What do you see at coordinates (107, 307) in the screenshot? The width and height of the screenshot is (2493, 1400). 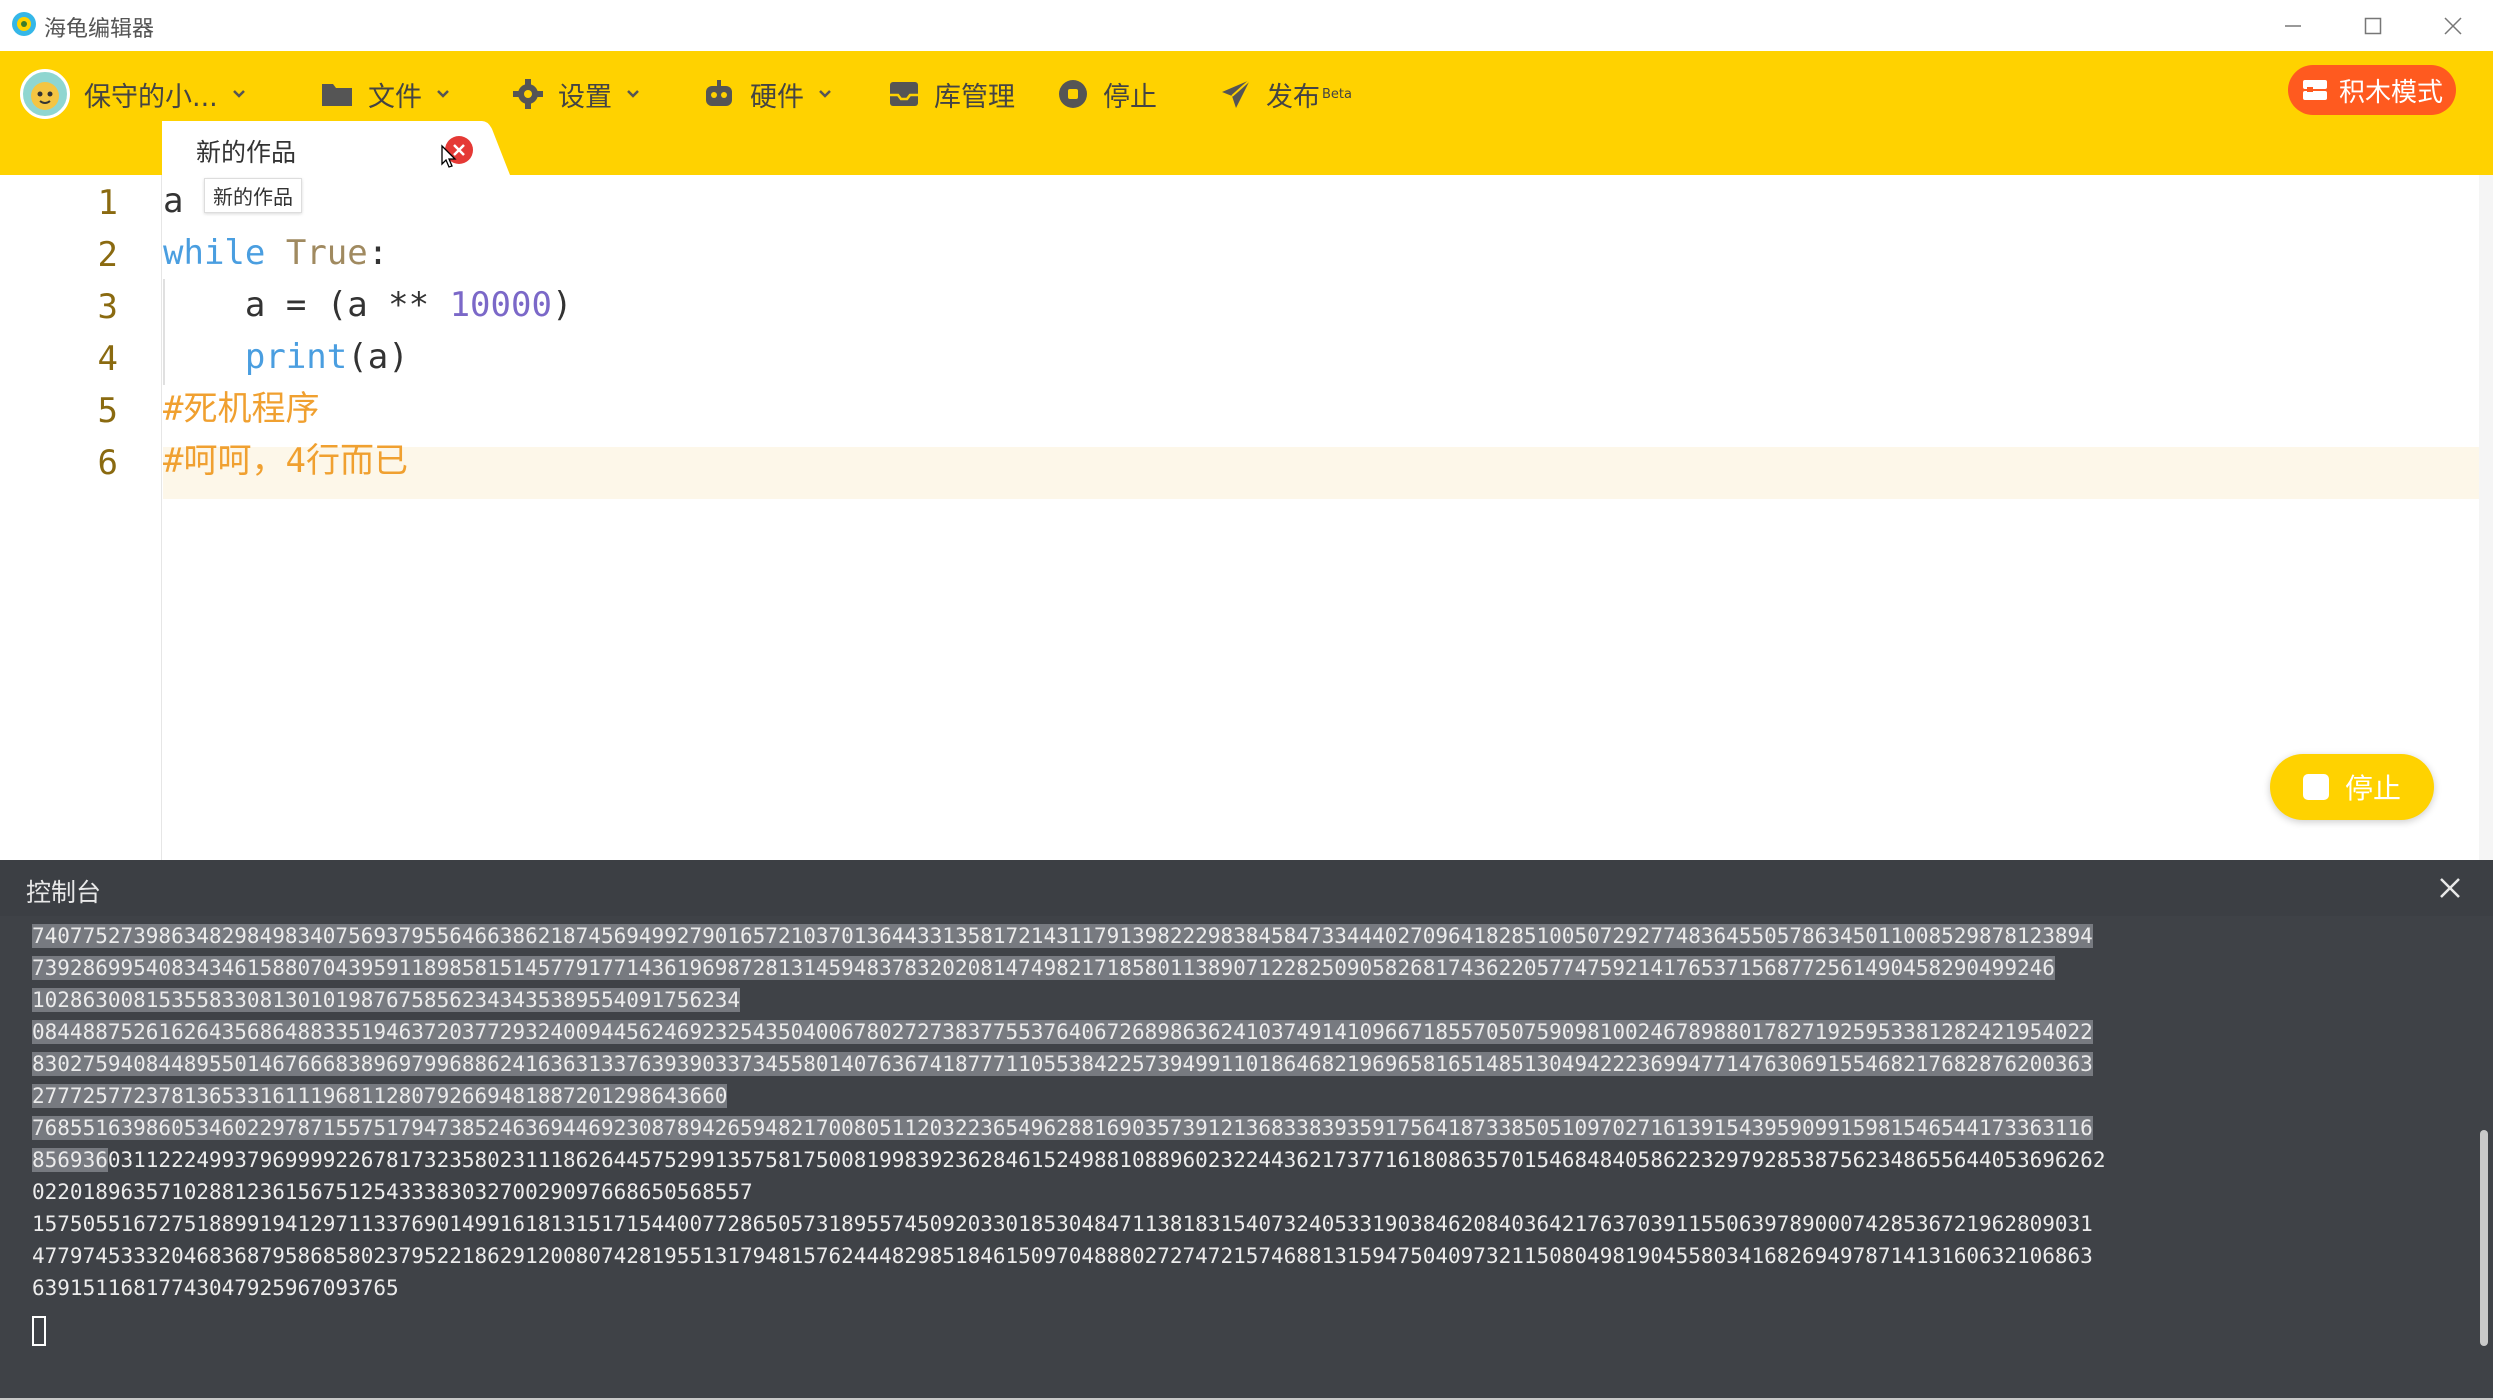 I see `line-number: 3` at bounding box center [107, 307].